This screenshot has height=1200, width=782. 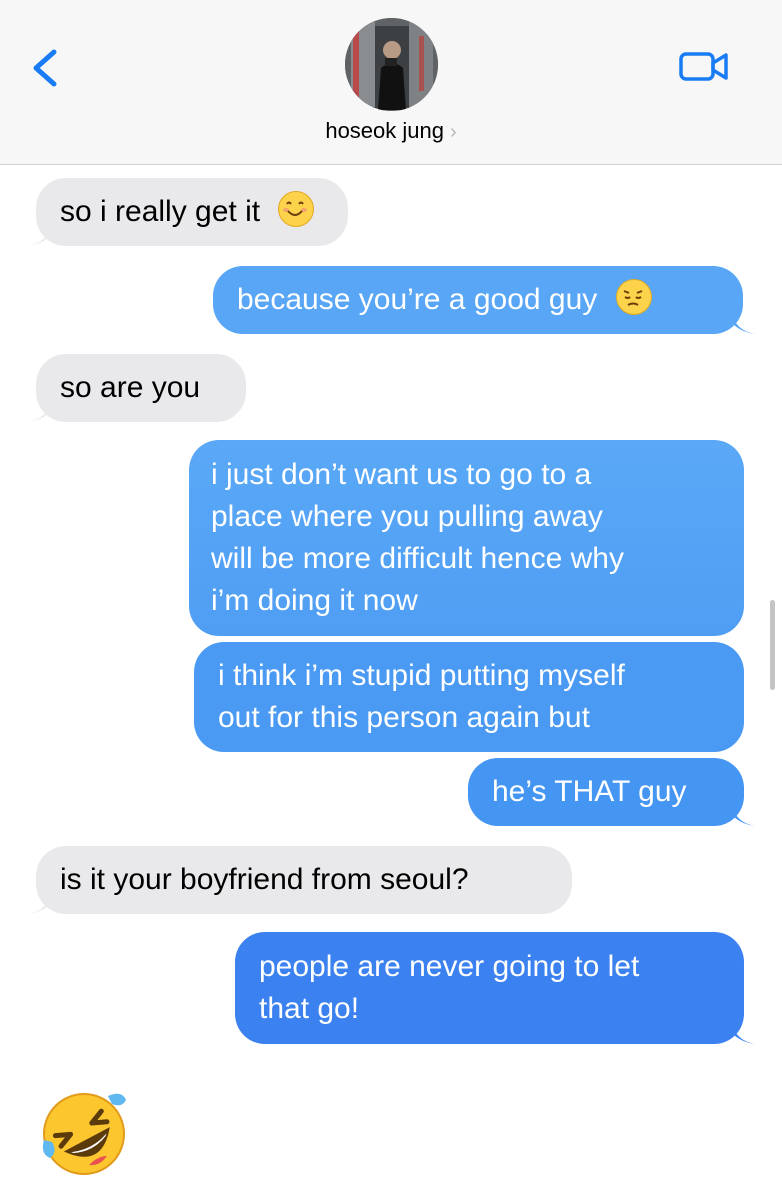 What do you see at coordinates (46, 68) in the screenshot?
I see `back-chevron-icon` at bounding box center [46, 68].